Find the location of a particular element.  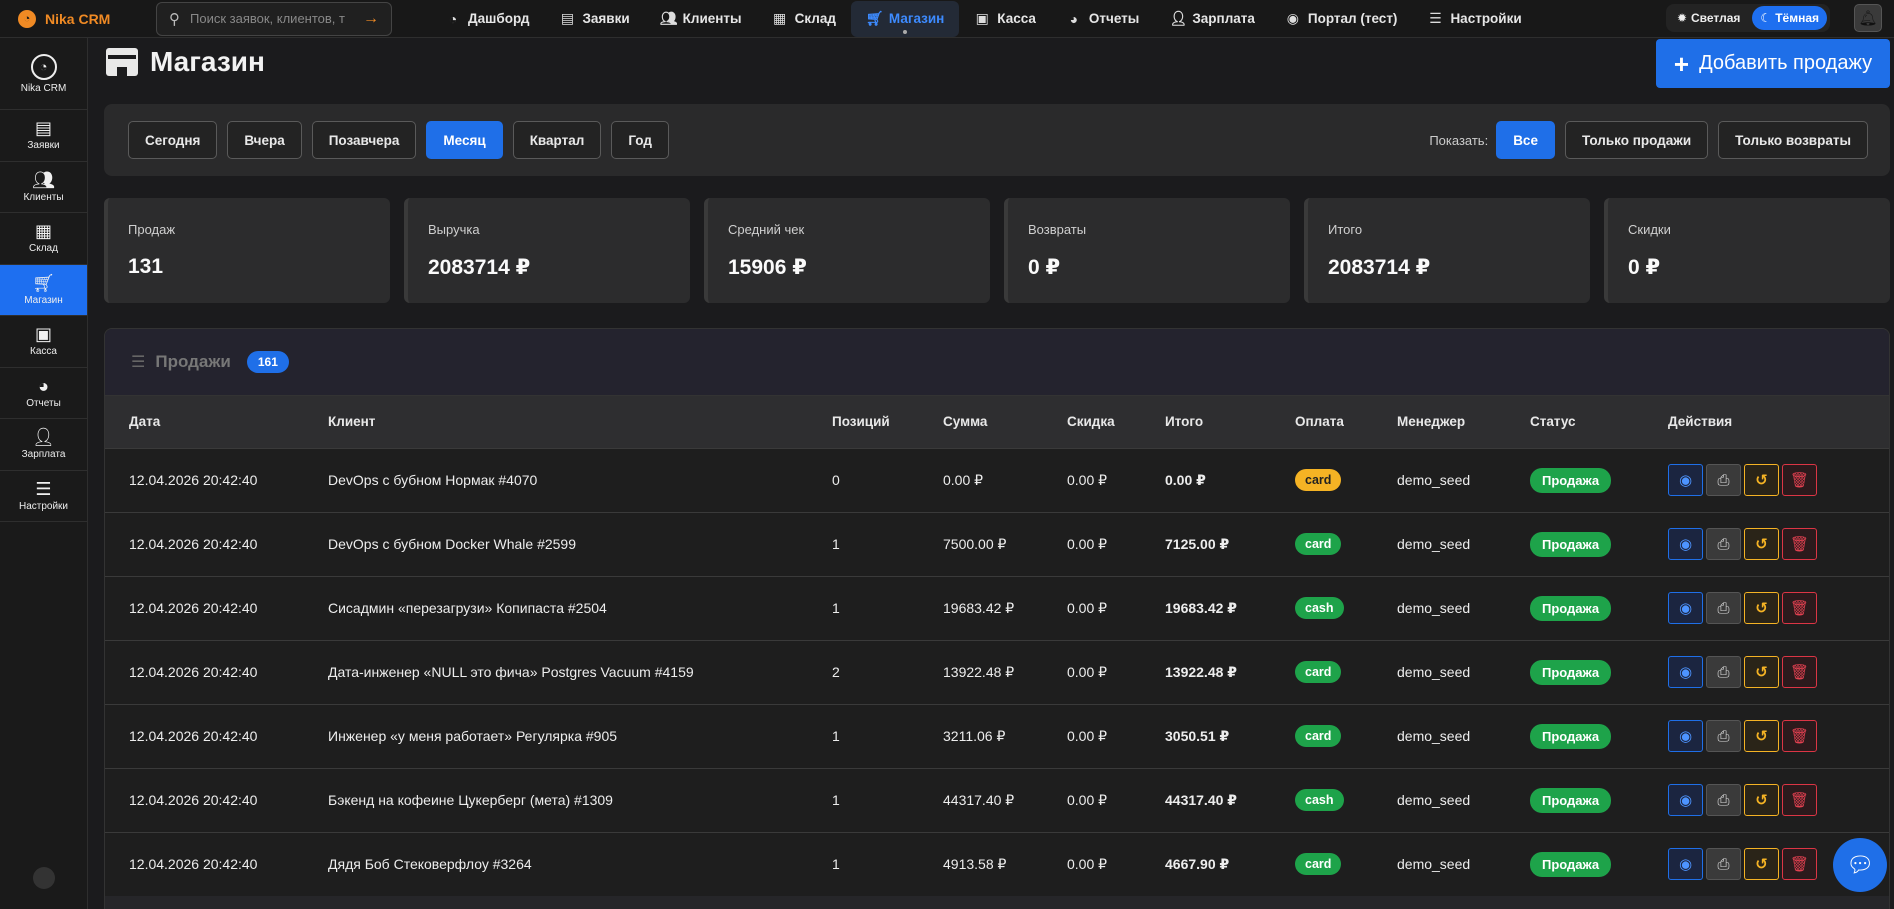

stat-value: 0 ₽ is located at coordinates (1044, 267).